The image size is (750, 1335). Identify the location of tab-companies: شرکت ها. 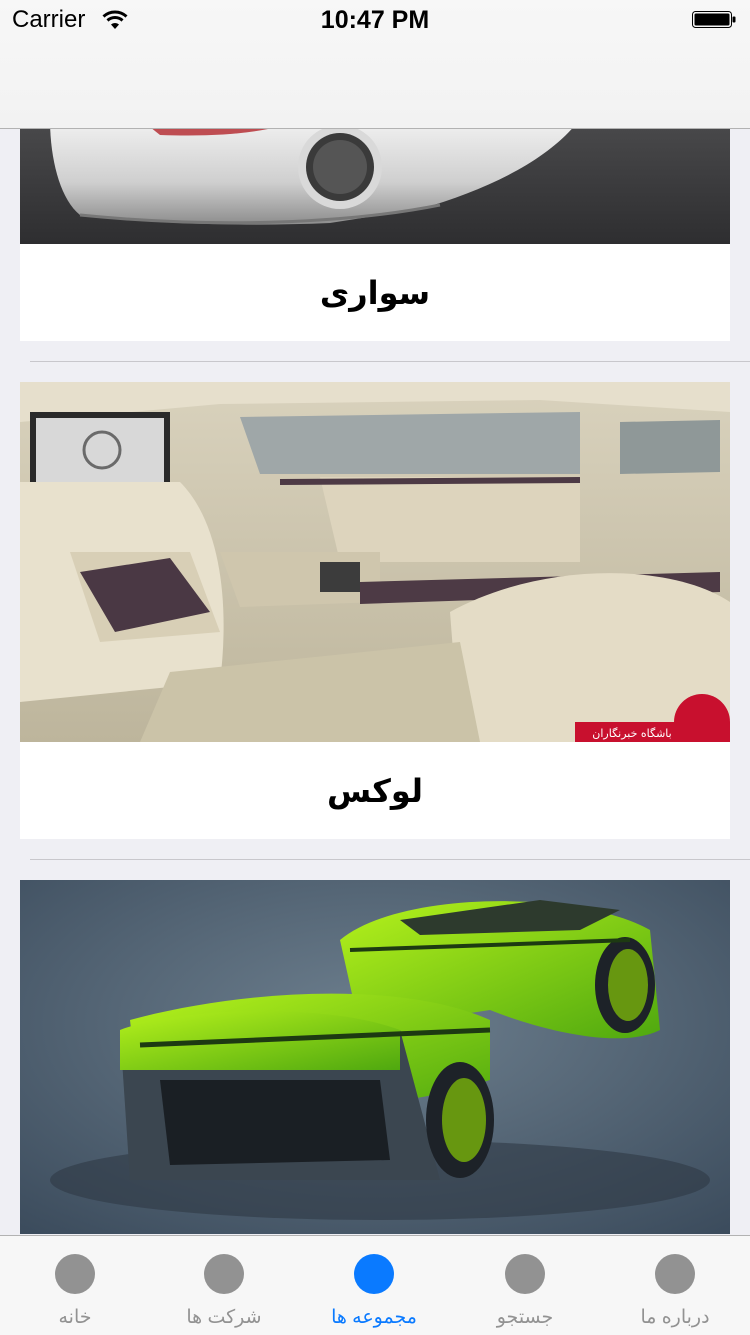
(224, 1285).